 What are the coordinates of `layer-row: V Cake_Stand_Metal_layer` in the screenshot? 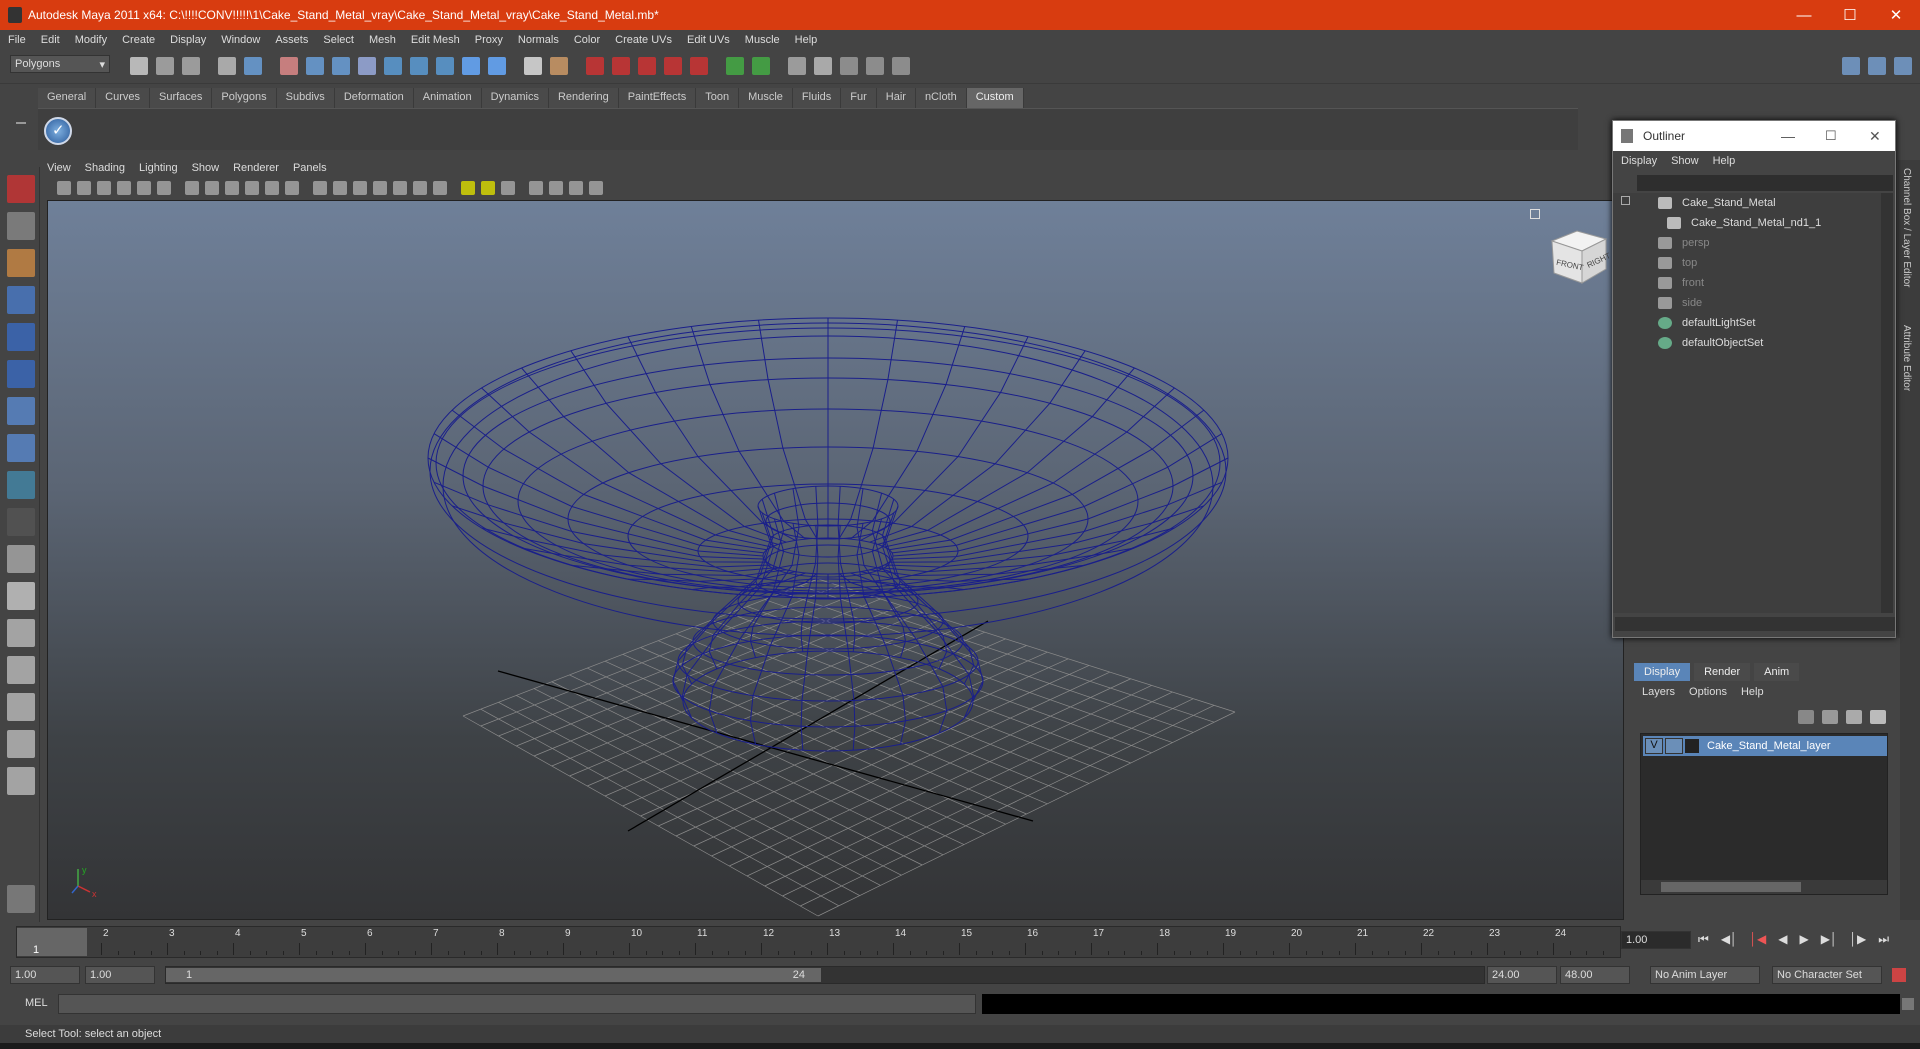 It's located at (1765, 746).